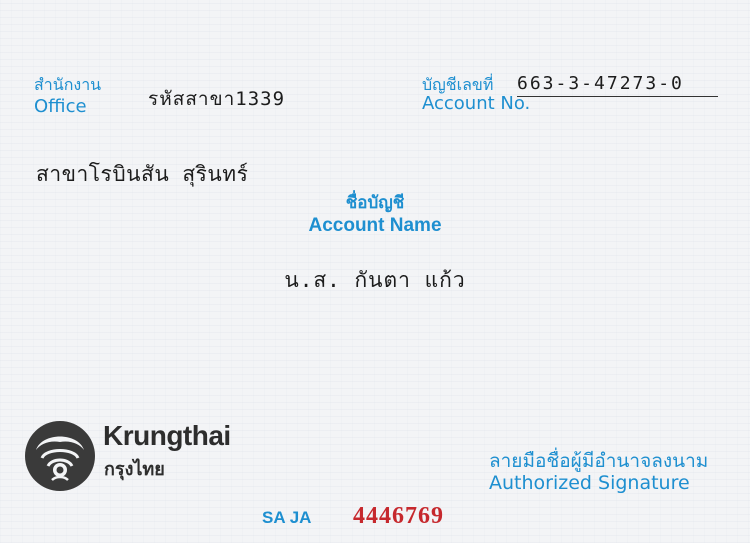  What do you see at coordinates (60, 456) in the screenshot?
I see `krungthai-bird-logo-icon` at bounding box center [60, 456].